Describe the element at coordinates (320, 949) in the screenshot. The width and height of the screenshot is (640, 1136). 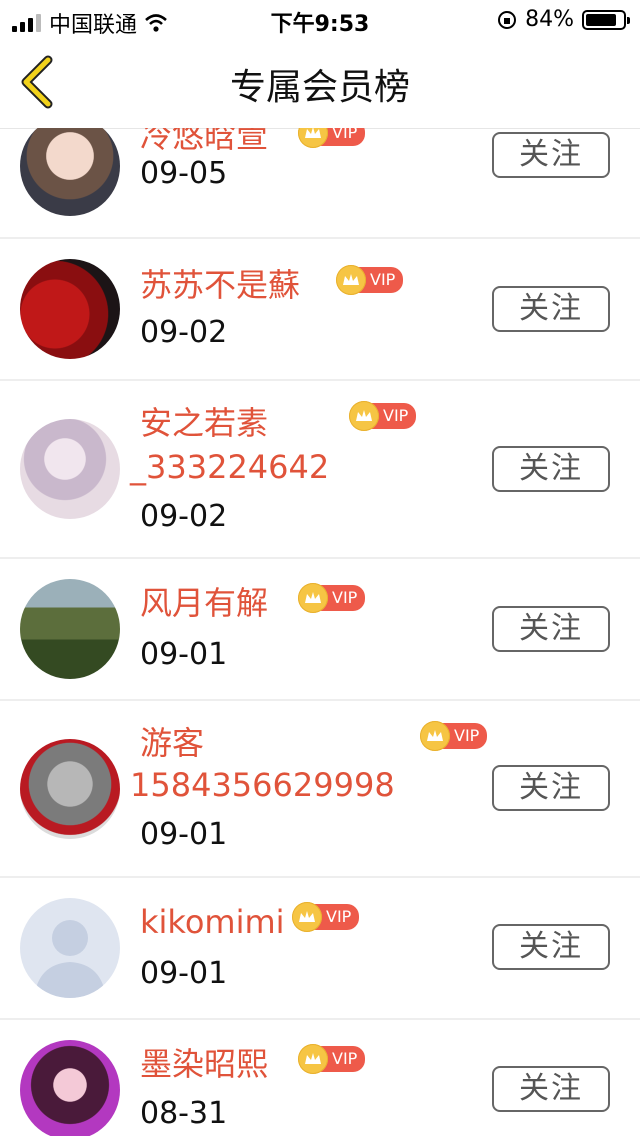
I see `list-item: kikomimi VIP 09-01 关注` at that location.